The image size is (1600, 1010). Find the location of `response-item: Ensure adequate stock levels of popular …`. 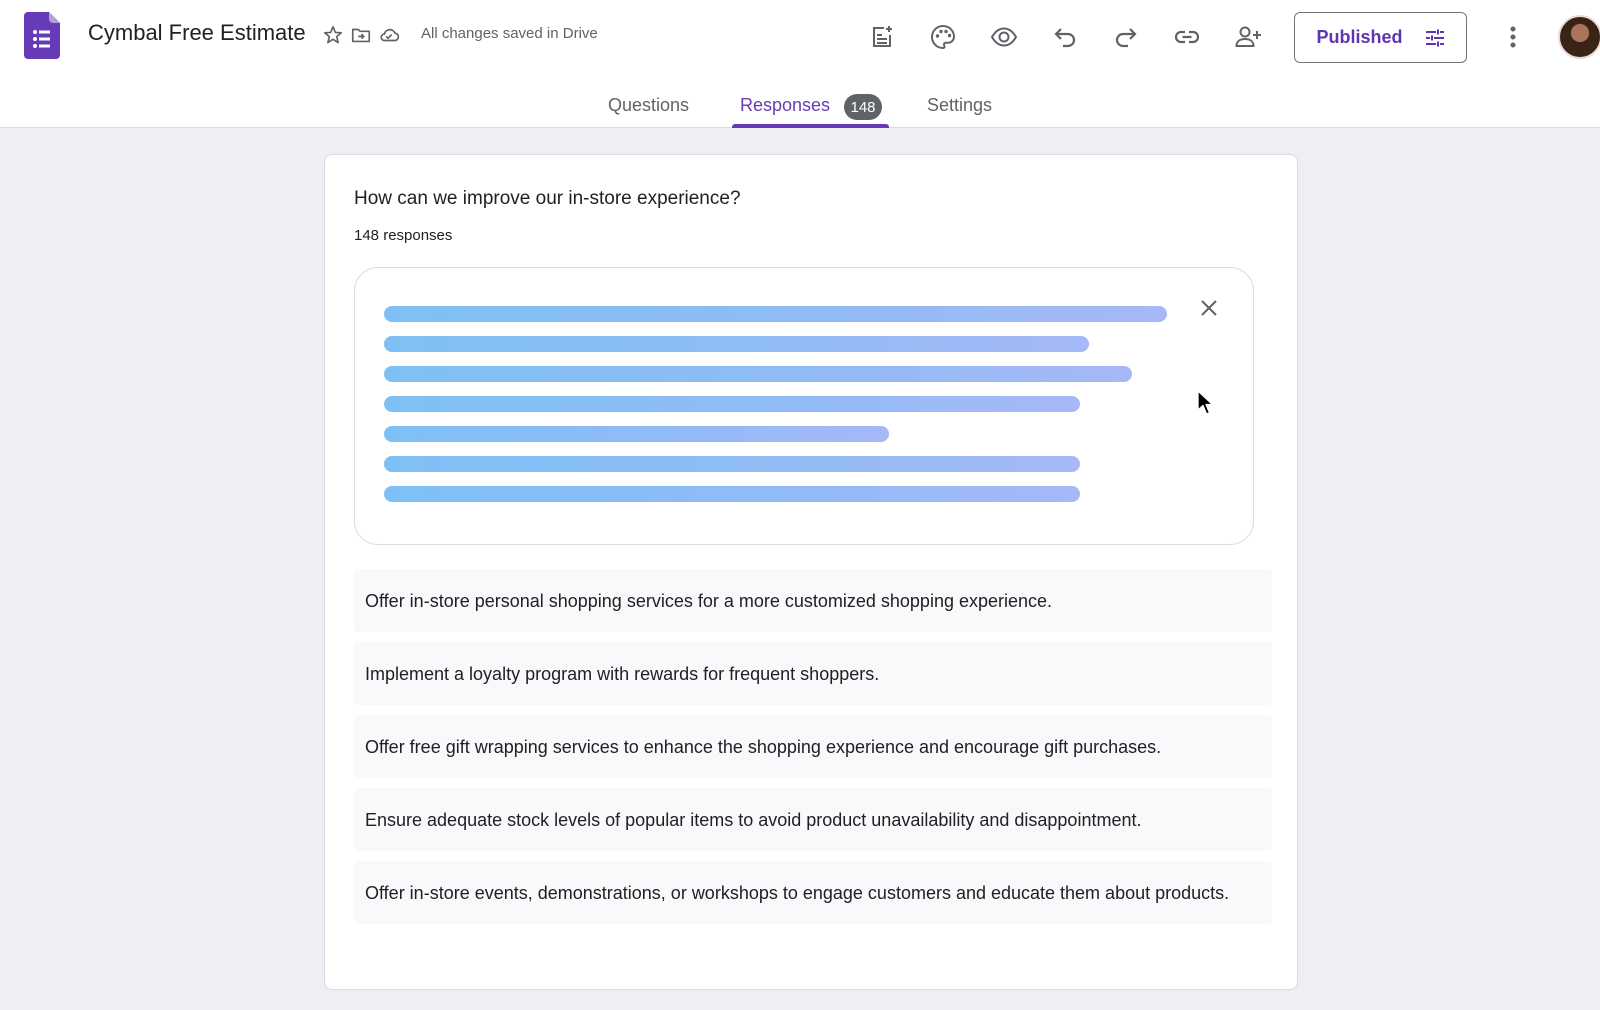

response-item: Ensure adequate stock levels of popular … is located at coordinates (813, 819).